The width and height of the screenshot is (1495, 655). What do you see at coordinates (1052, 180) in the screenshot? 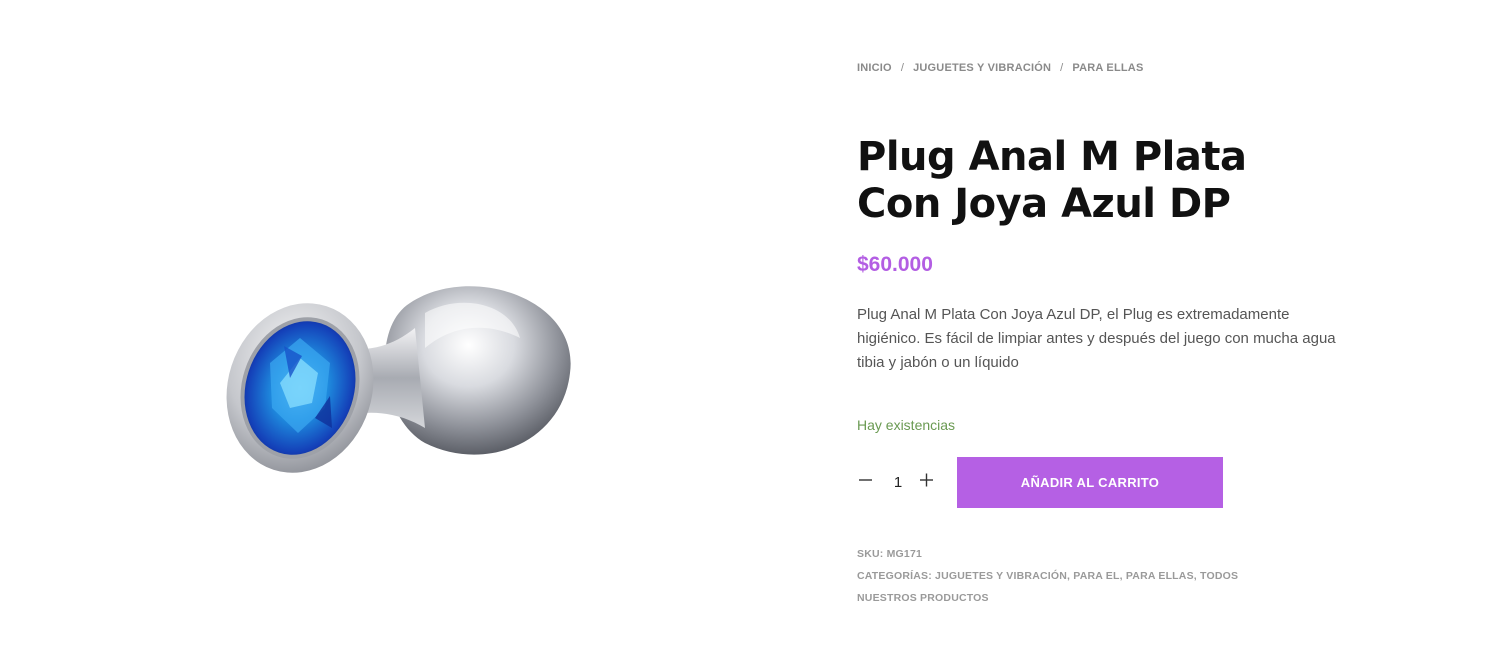
I see `product-title: Plug Anal M Plata Con Joya Azul DP` at bounding box center [1052, 180].